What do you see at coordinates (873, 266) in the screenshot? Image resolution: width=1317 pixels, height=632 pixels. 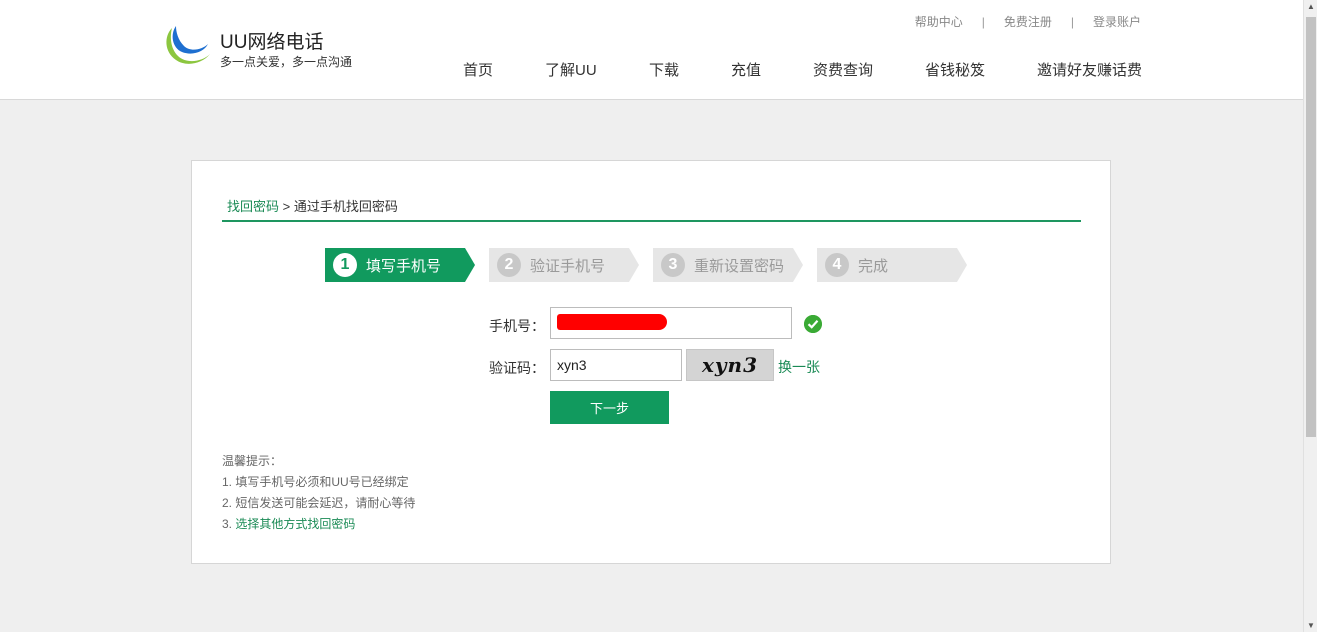 I see `step-label: 完成` at bounding box center [873, 266].